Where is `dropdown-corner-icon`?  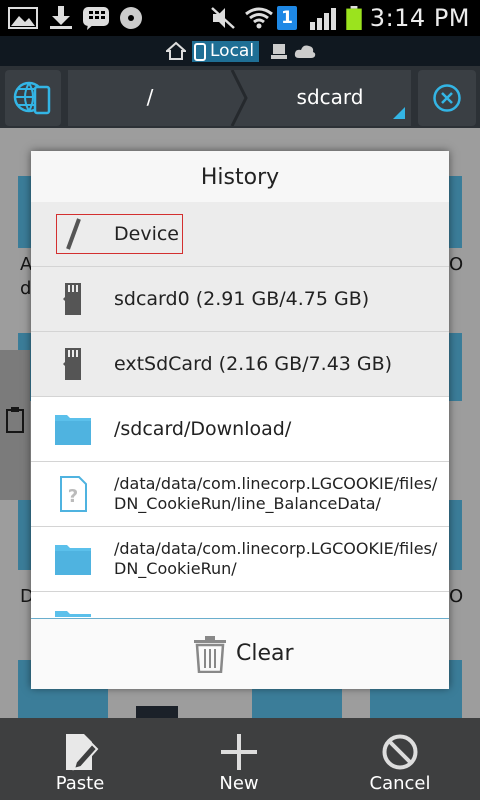
dropdown-corner-icon is located at coordinates (399, 113).